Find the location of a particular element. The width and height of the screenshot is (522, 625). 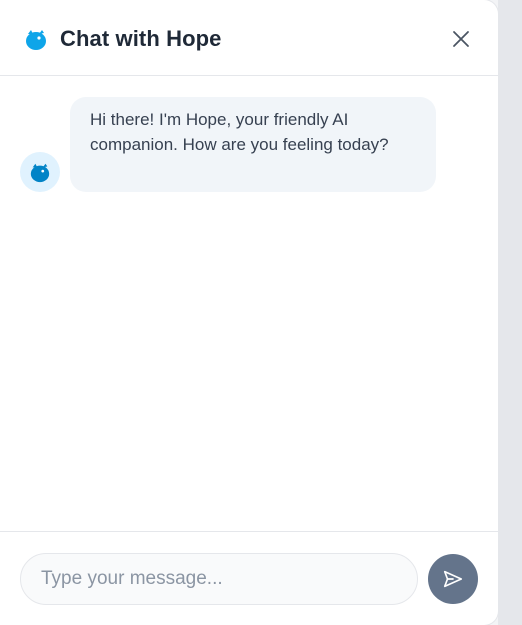

bot-avatar is located at coordinates (40, 172).